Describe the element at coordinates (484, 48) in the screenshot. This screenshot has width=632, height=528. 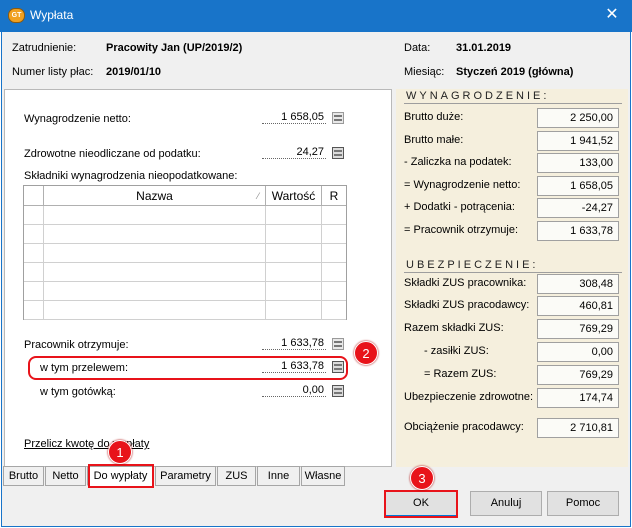
I see `date-value: 31.01.2019` at that location.